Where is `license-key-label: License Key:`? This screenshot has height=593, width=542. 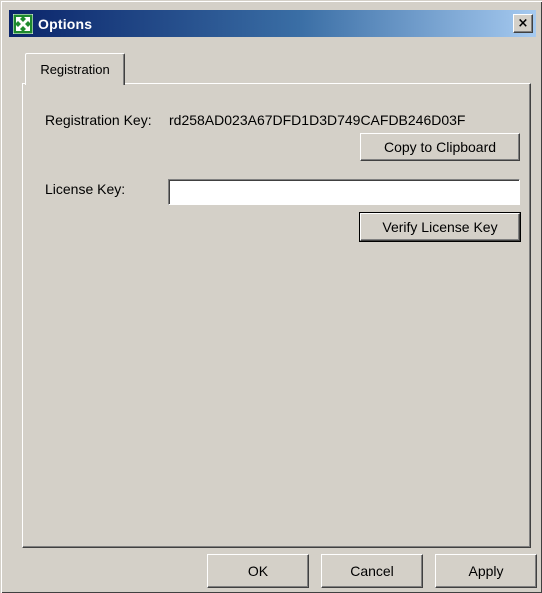 license-key-label: License Key: is located at coordinates (85, 189).